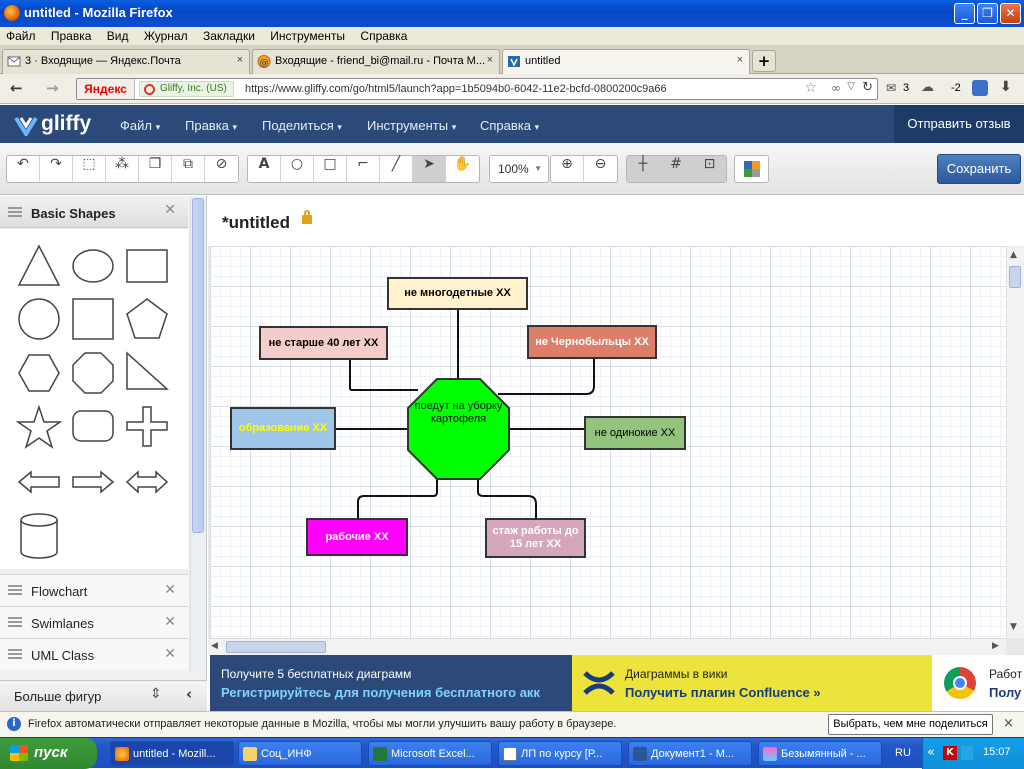  What do you see at coordinates (987, 13) in the screenshot?
I see `maximize-button: ❐` at bounding box center [987, 13].